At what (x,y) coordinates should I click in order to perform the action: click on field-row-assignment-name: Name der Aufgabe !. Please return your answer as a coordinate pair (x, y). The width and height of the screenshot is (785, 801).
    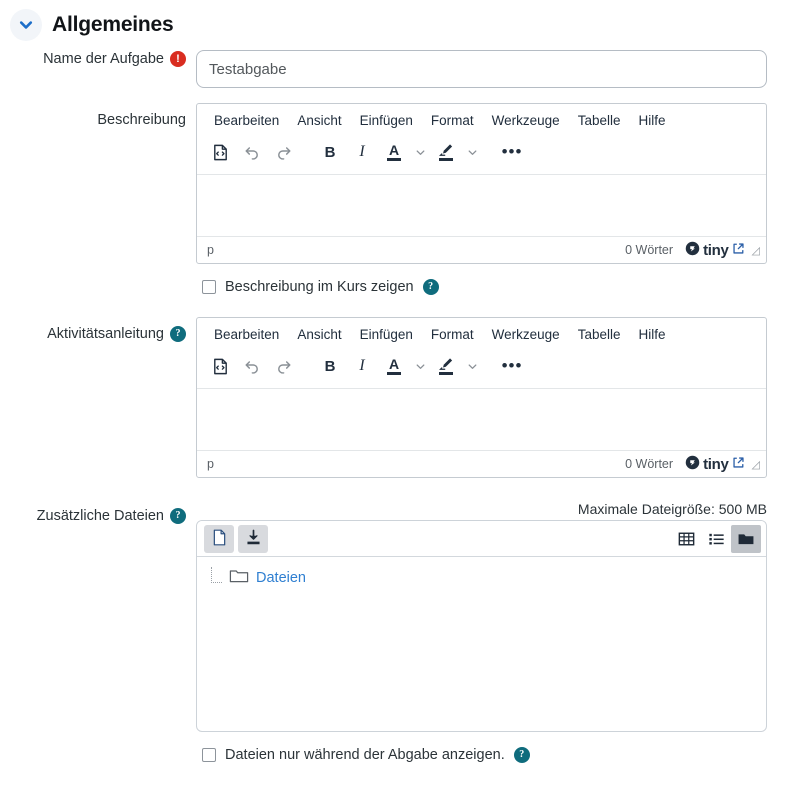
    Looking at the image, I should click on (392, 69).